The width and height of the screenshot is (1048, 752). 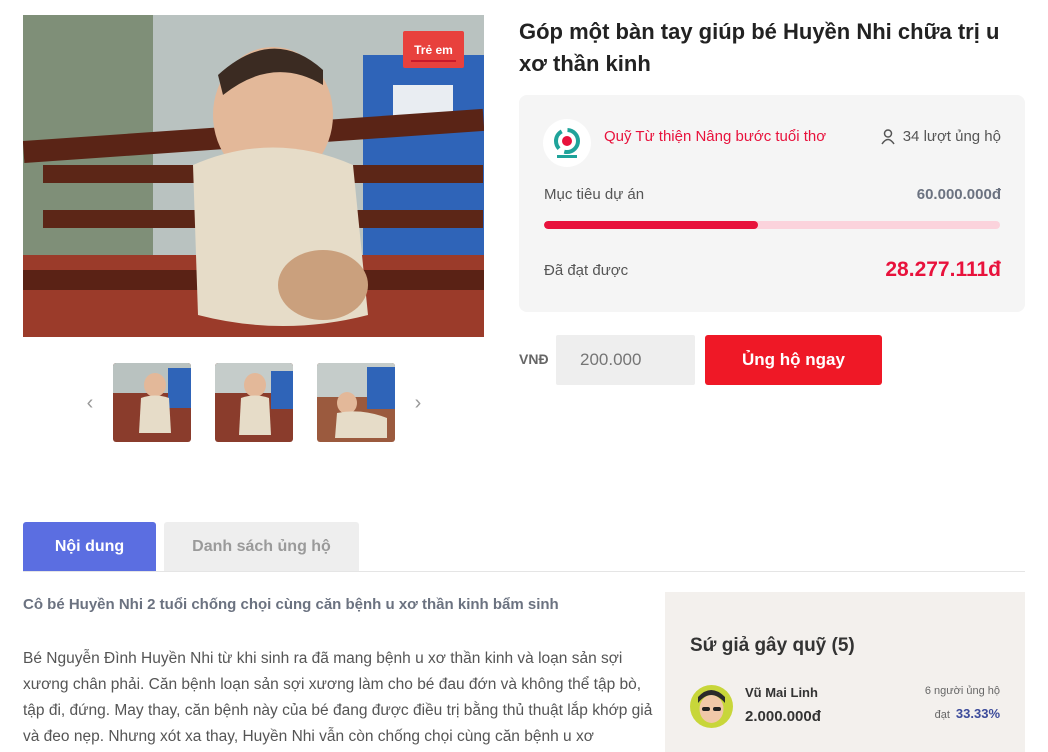 What do you see at coordinates (962, 691) in the screenshot?
I see `ambassador-supporter-count: 6 người ủng hộ` at bounding box center [962, 691].